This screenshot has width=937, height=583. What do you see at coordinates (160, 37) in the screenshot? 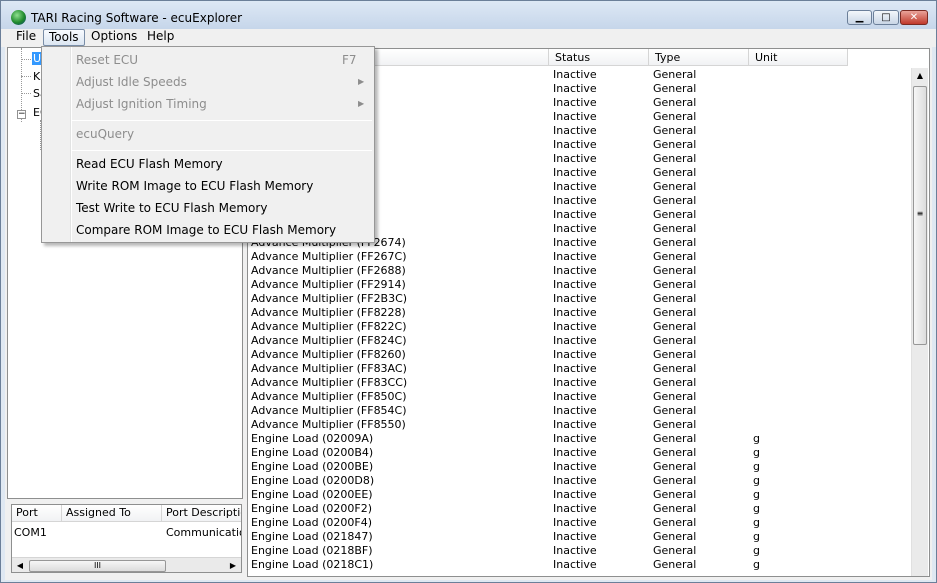
I see `menu-help: Help` at bounding box center [160, 37].